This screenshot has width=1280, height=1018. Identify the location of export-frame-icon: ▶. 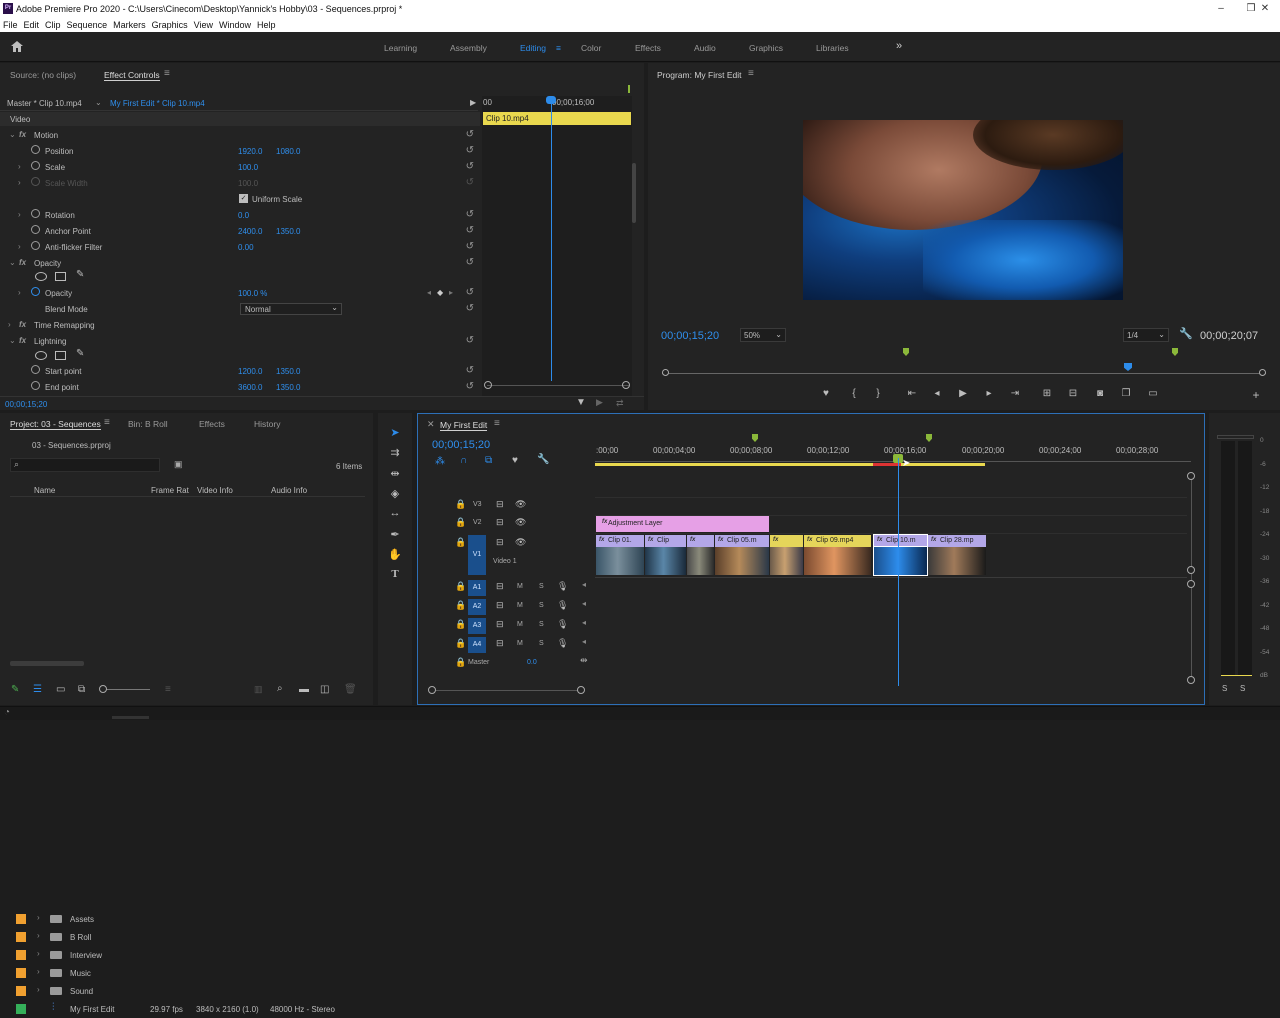
(599, 402).